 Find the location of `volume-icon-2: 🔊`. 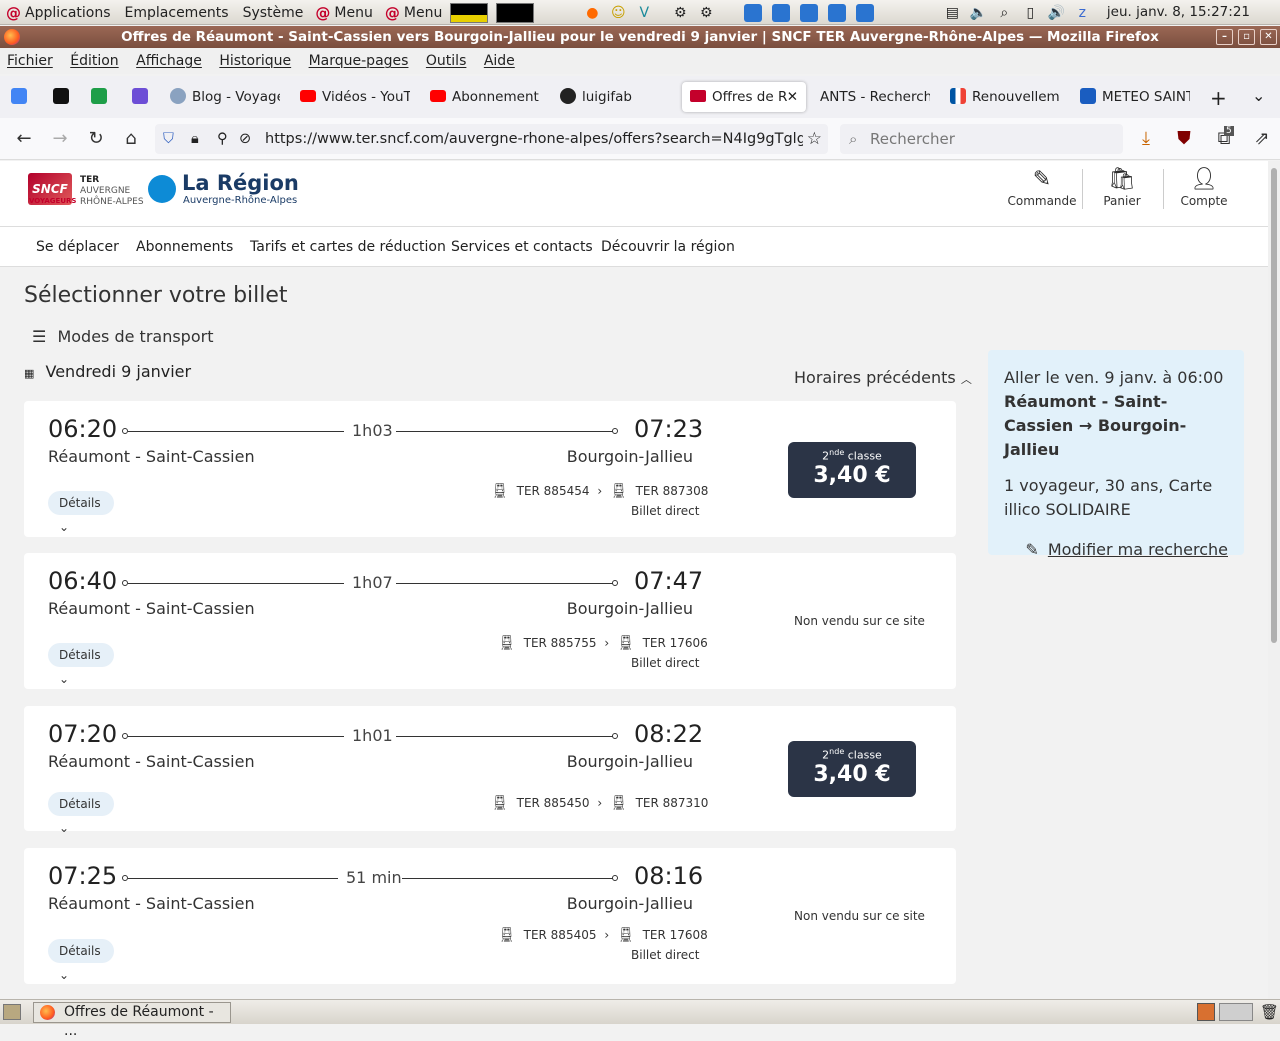

volume-icon-2: 🔊 is located at coordinates (1056, 13).